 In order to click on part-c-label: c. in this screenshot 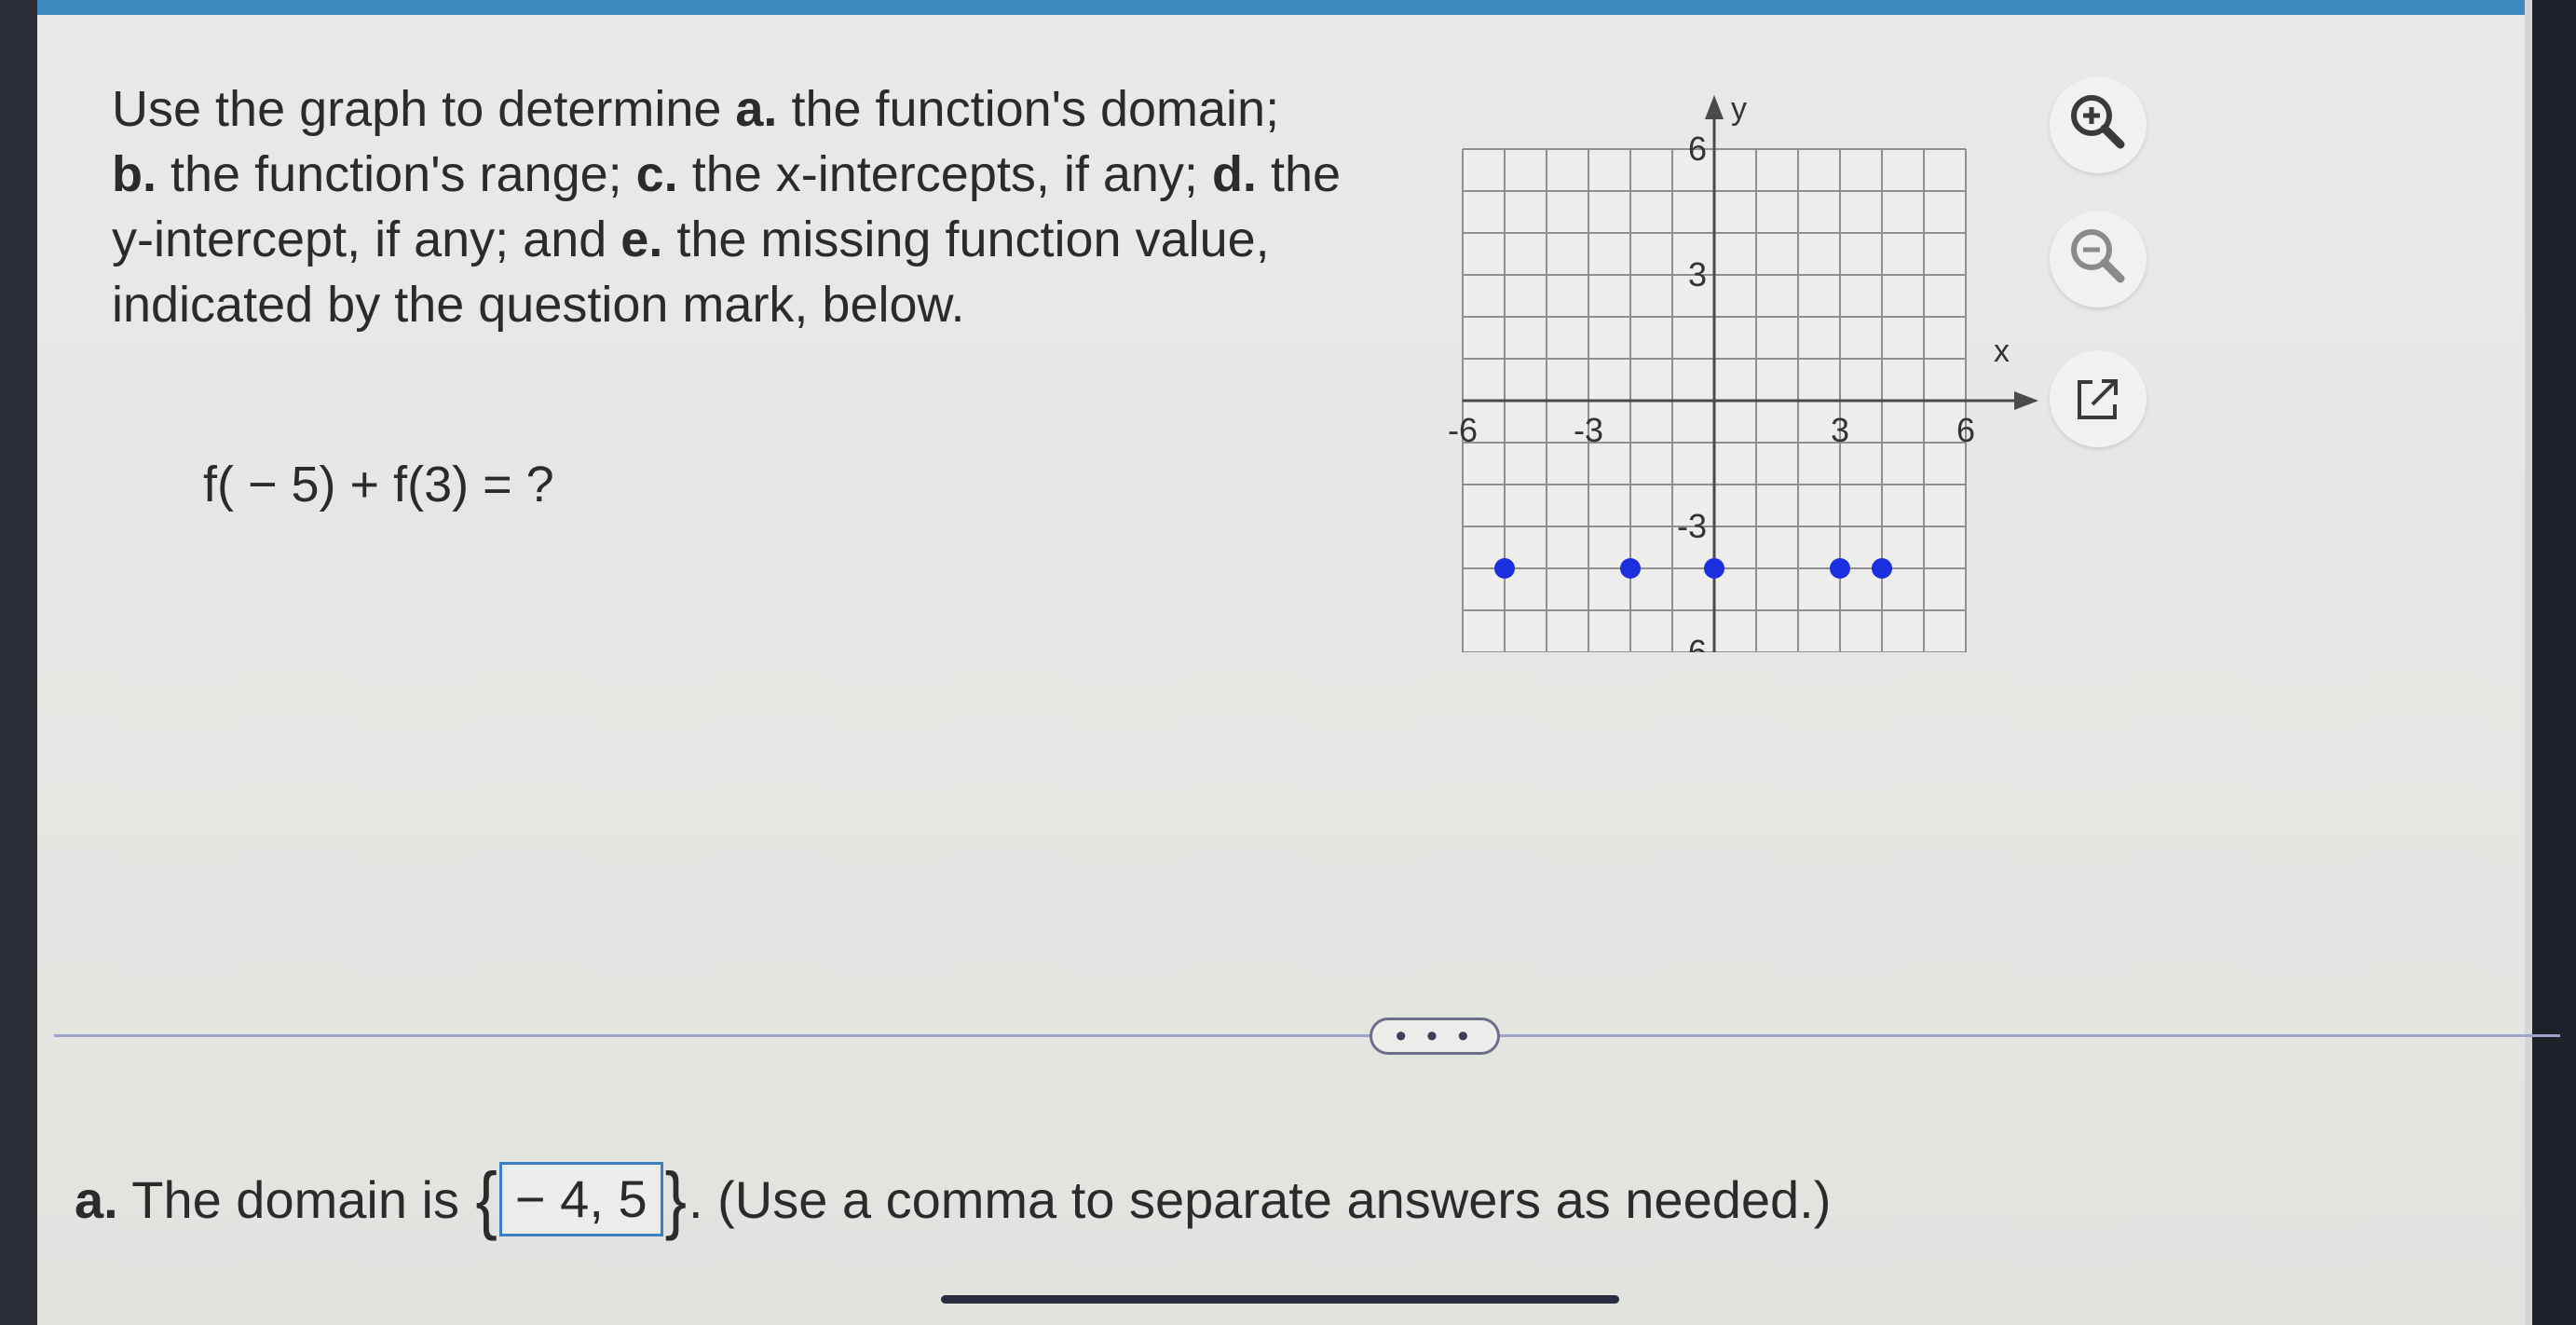, I will do `click(656, 174)`.